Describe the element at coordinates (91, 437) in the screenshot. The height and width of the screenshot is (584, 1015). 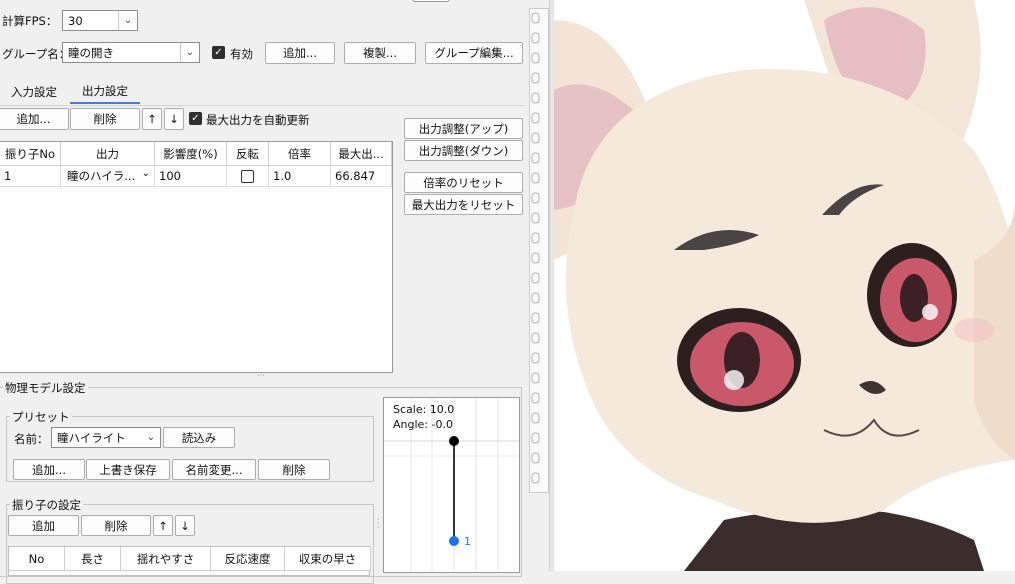
I see `preset-name-value: 瞳ハイライト` at that location.